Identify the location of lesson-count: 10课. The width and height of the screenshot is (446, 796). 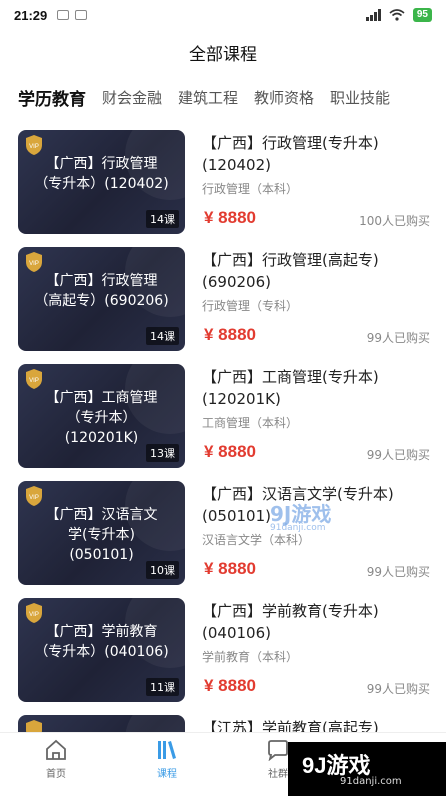
(162, 570).